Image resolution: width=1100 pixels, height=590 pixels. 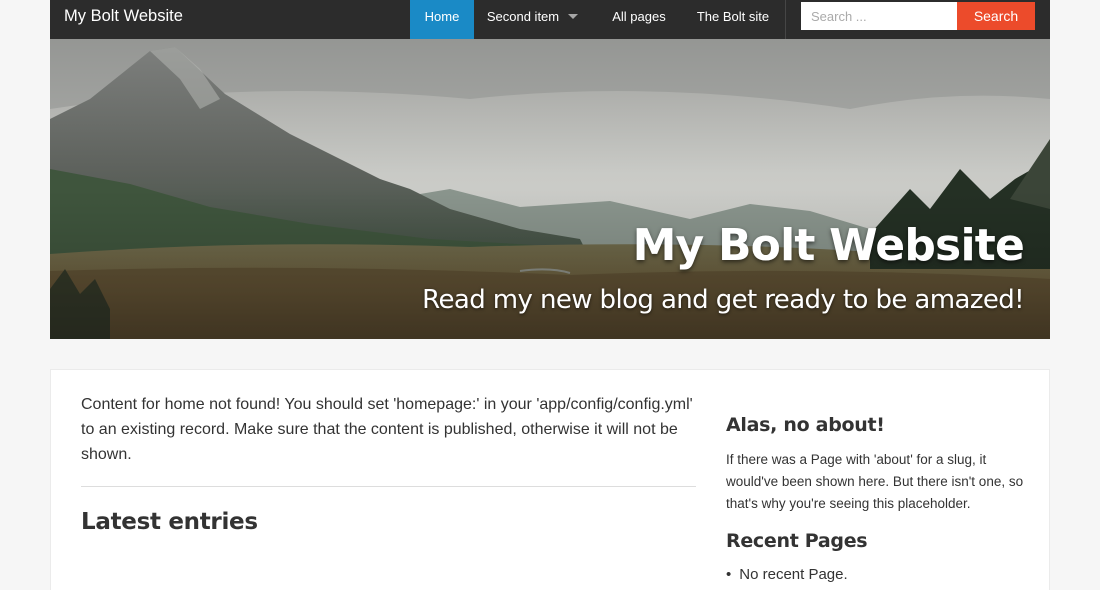 What do you see at coordinates (123, 16) in the screenshot?
I see `site-brand-link: My Bolt Website` at bounding box center [123, 16].